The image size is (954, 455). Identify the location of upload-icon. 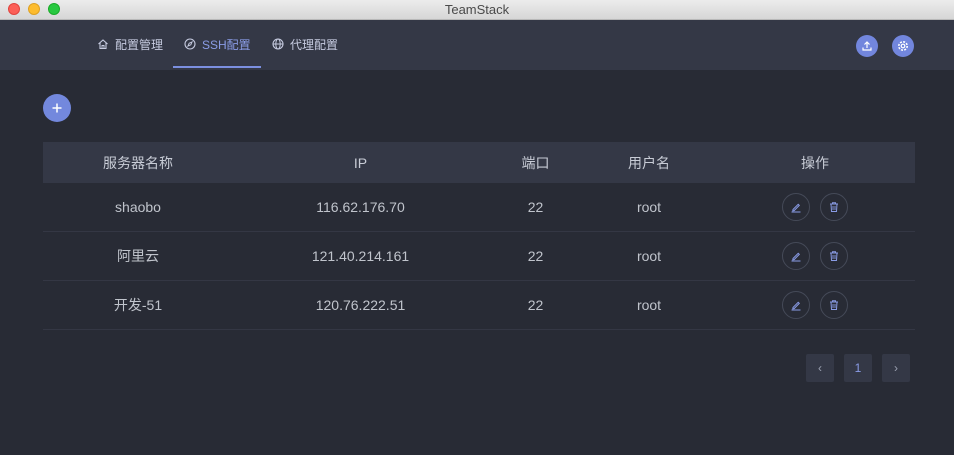
(867, 46).